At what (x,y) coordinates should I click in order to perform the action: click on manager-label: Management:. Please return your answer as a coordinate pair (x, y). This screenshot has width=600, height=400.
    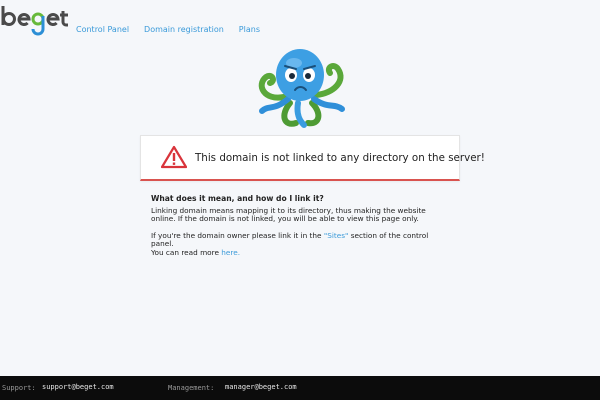
    Looking at the image, I should click on (191, 388).